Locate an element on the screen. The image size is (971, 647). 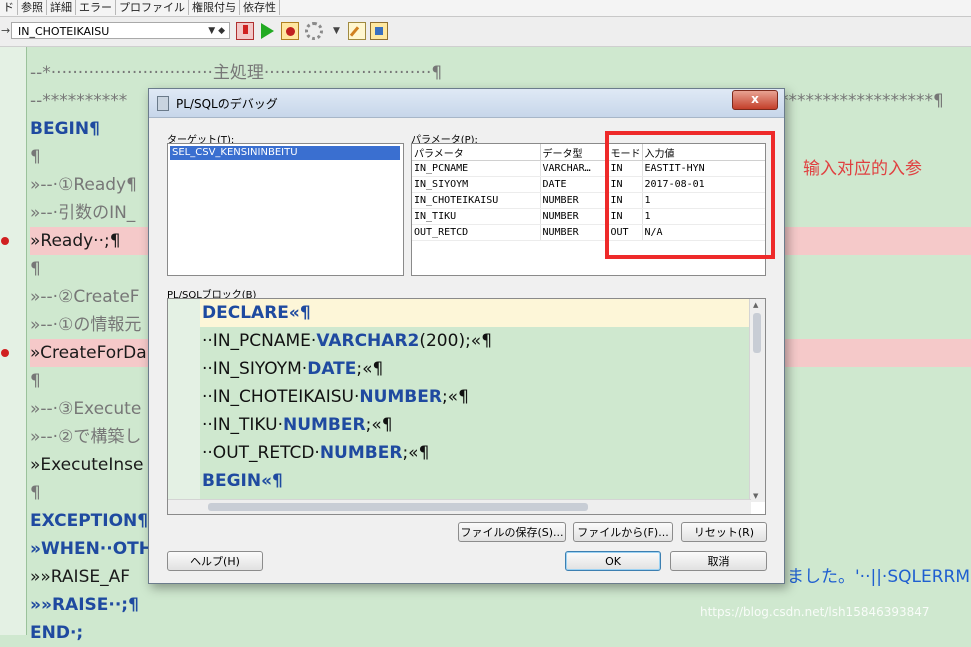
param-name: OUT_RETCD is located at coordinates (476, 232).